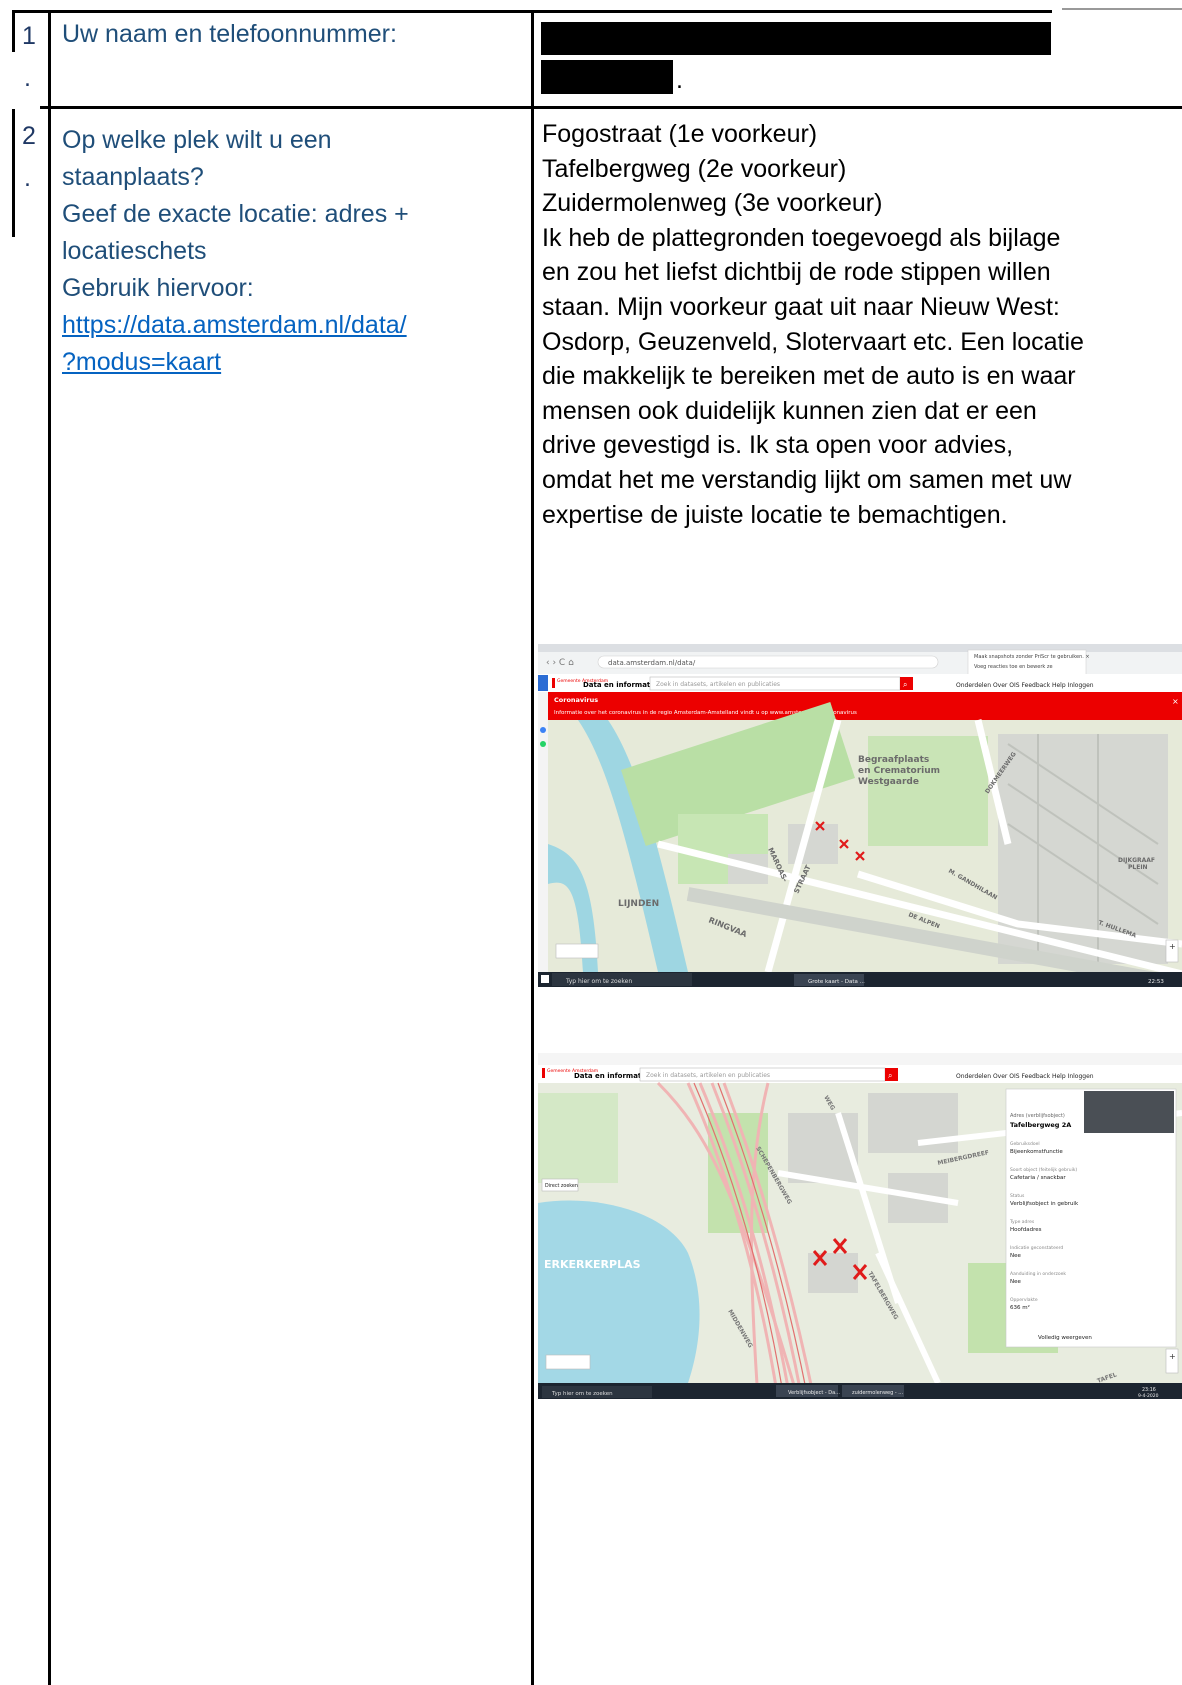 Image resolution: width=1182 pixels, height=1685 pixels. I want to click on cemetery-label: Begraafplaats, so click(893, 760).